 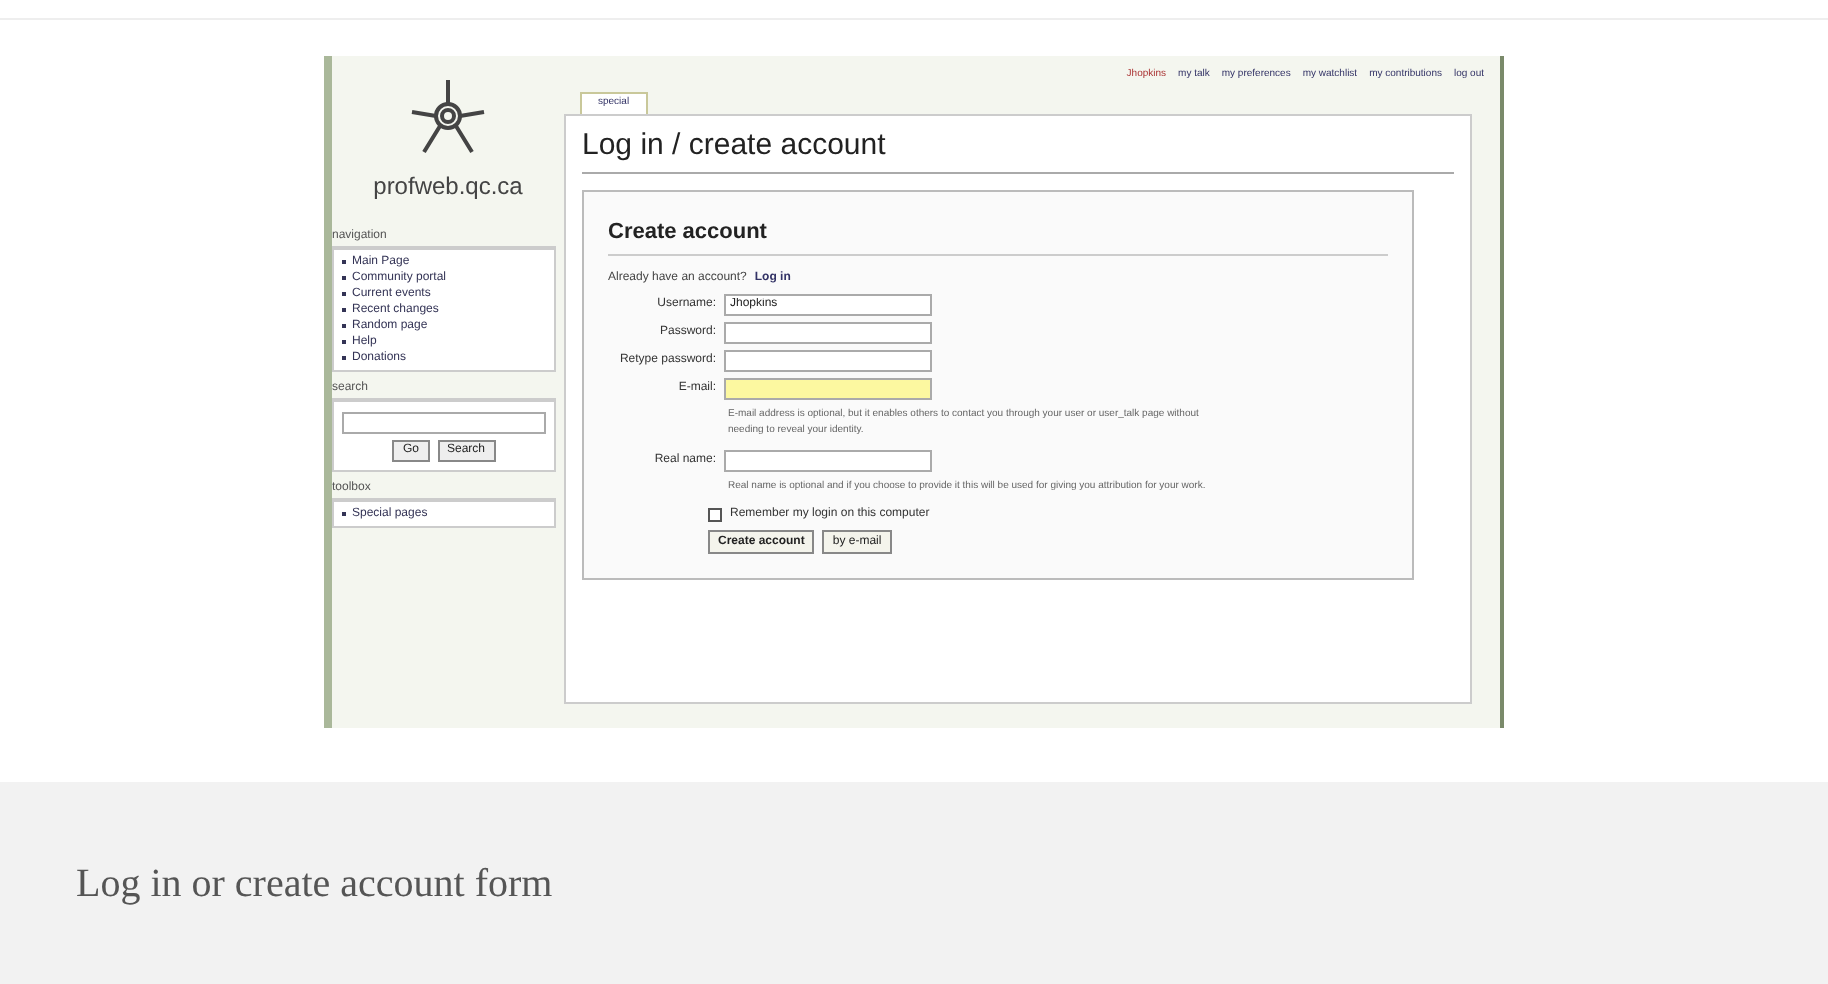 What do you see at coordinates (314, 884) in the screenshot?
I see `caption: Log in or create account form` at bounding box center [314, 884].